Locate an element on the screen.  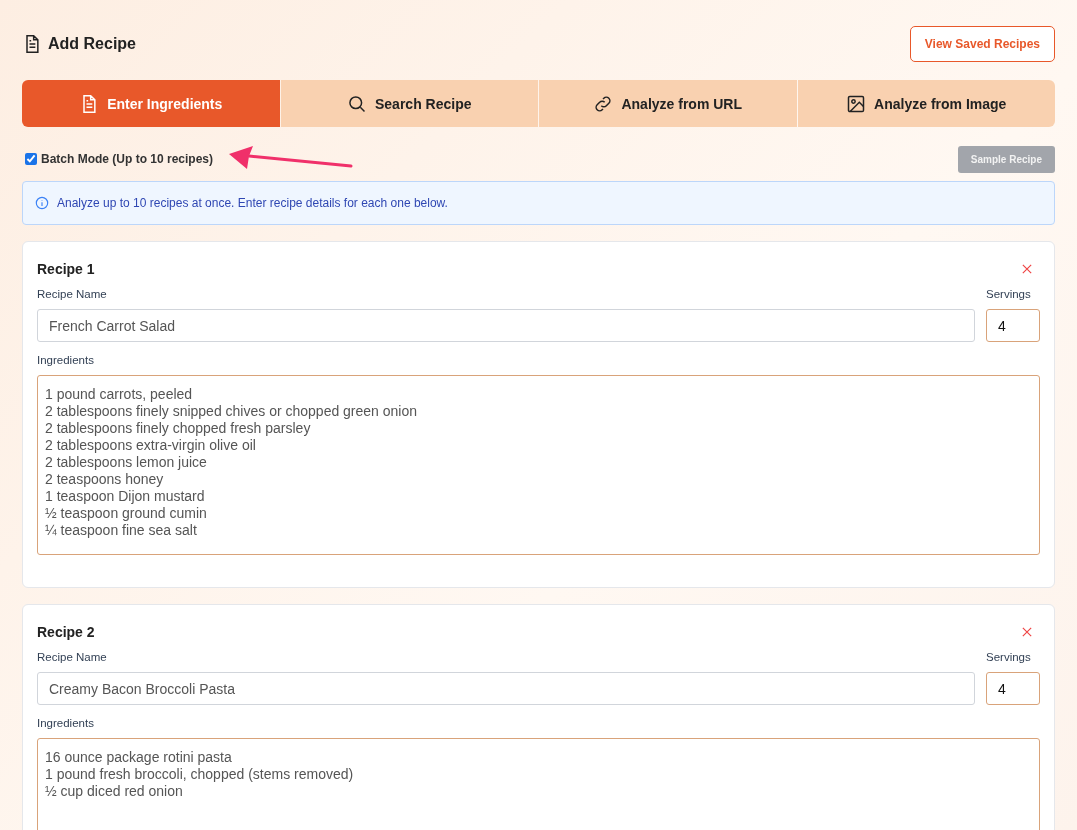
image-icon is located at coordinates (856, 103).